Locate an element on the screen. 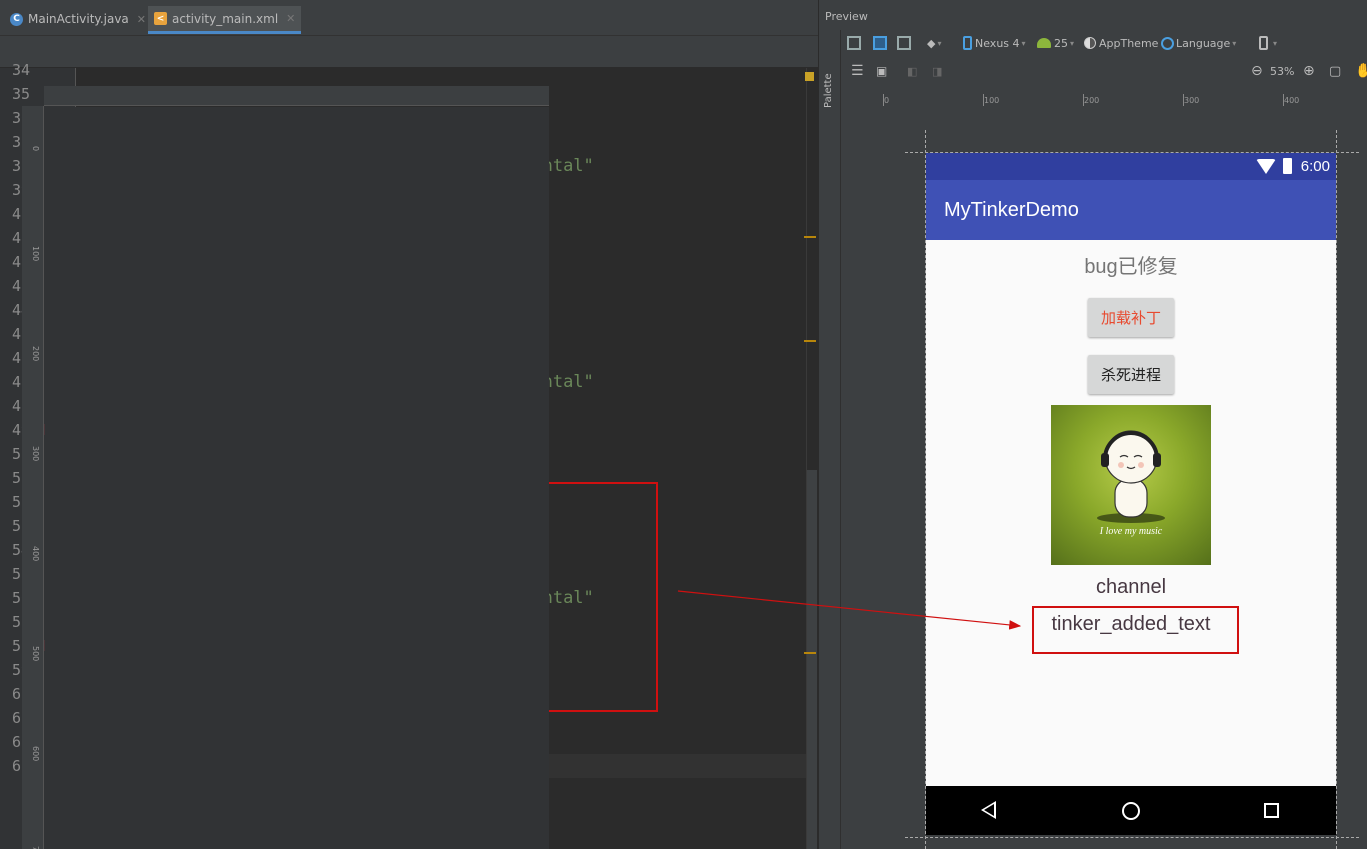 This screenshot has width=1367, height=849. annotation-highlight-box is located at coordinates (1135, 630).